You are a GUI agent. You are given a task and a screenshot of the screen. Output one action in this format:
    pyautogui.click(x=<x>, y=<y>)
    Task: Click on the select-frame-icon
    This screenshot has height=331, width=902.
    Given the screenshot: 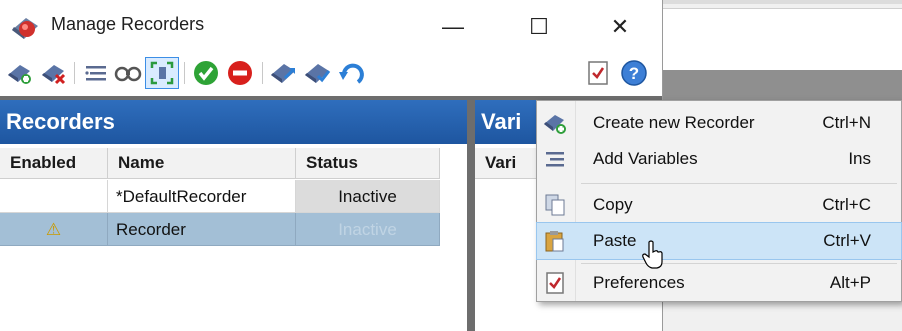 What is the action you would take?
    pyautogui.click(x=162, y=73)
    